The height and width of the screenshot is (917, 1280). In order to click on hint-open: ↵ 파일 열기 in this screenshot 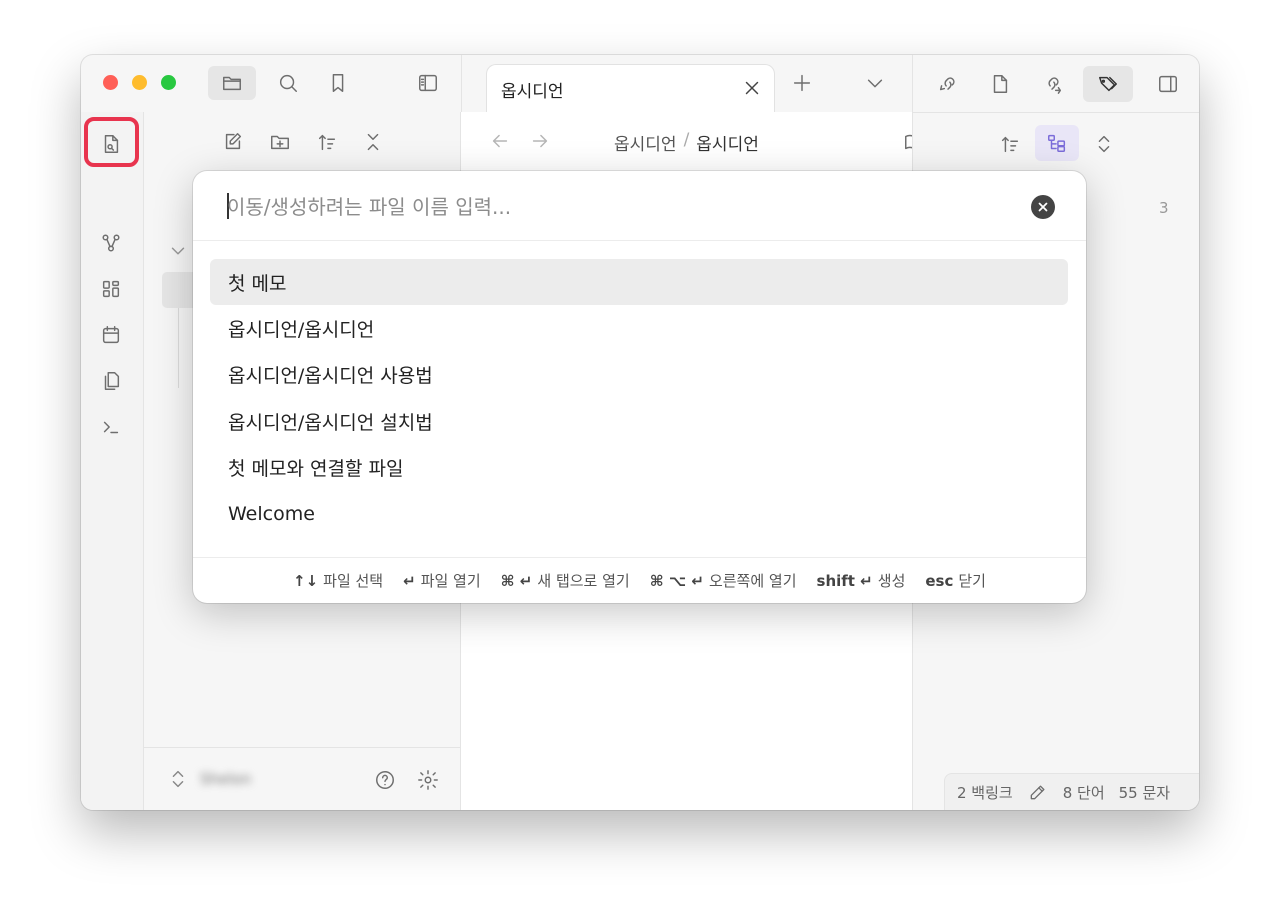, I will do `click(442, 581)`.